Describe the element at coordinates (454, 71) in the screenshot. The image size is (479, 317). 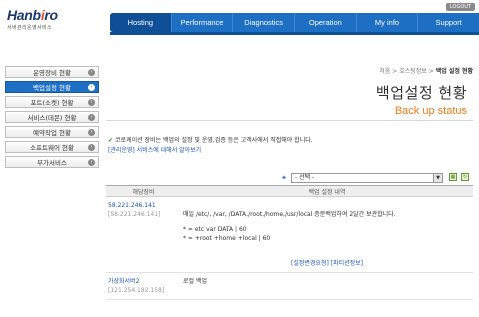
I see `breadcrumb-current: 백업 설정 현황` at that location.